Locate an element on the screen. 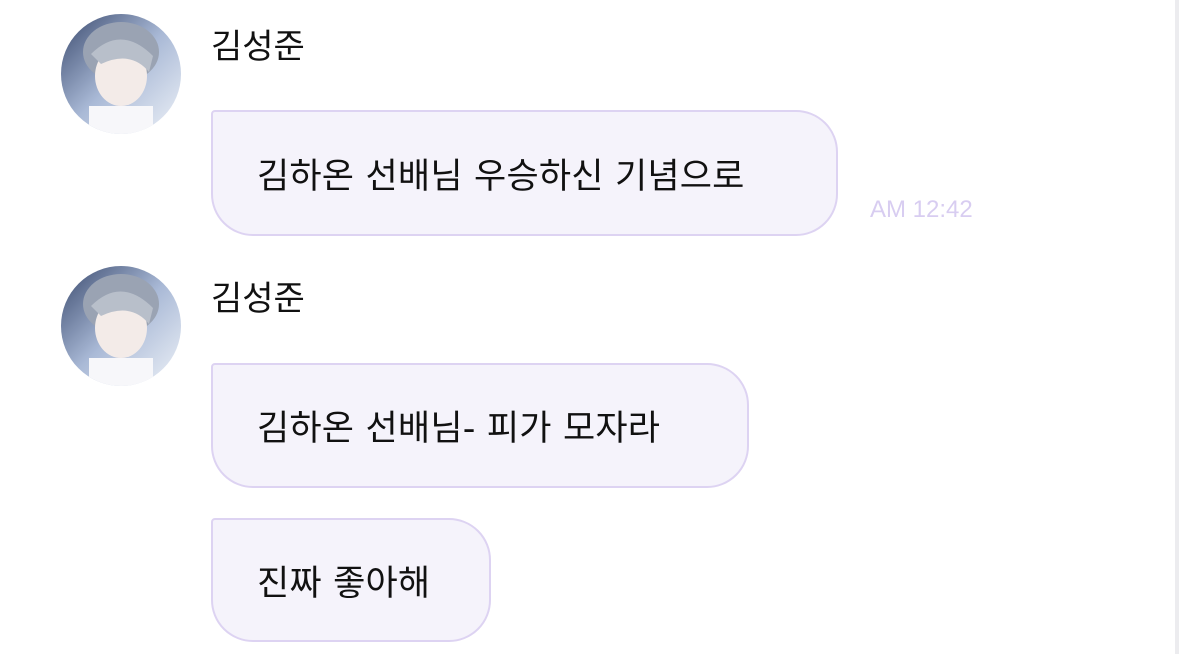 The image size is (1179, 654). message-bubble: 진짜 좋아해 is located at coordinates (351, 580).